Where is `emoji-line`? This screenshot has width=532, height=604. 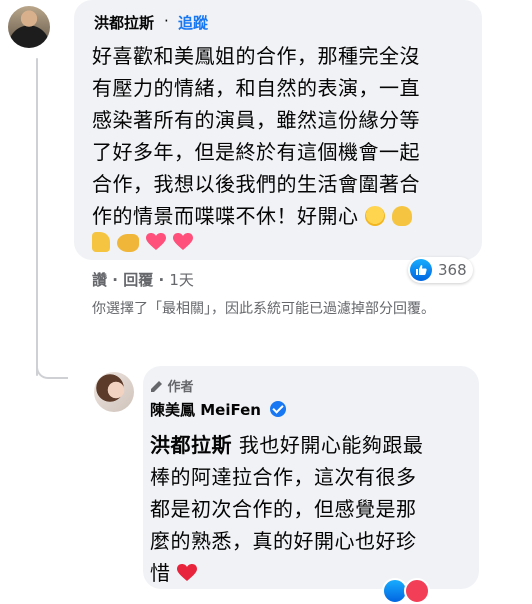
emoji-line is located at coordinates (142, 242).